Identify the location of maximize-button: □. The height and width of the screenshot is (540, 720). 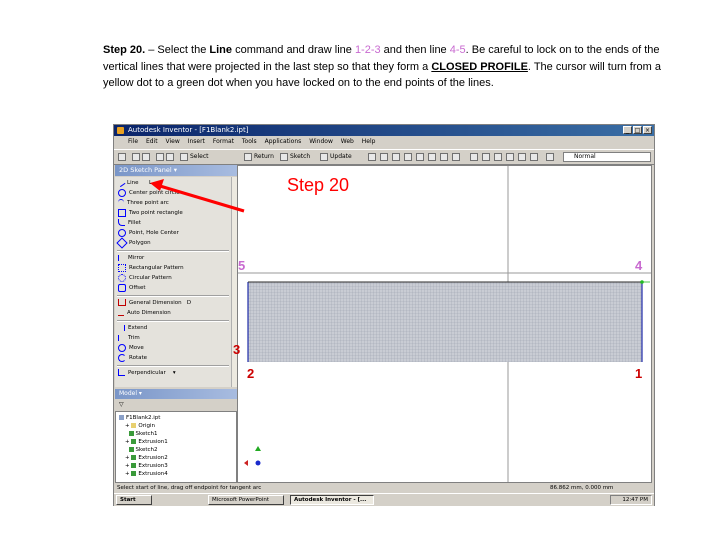
(637, 130).